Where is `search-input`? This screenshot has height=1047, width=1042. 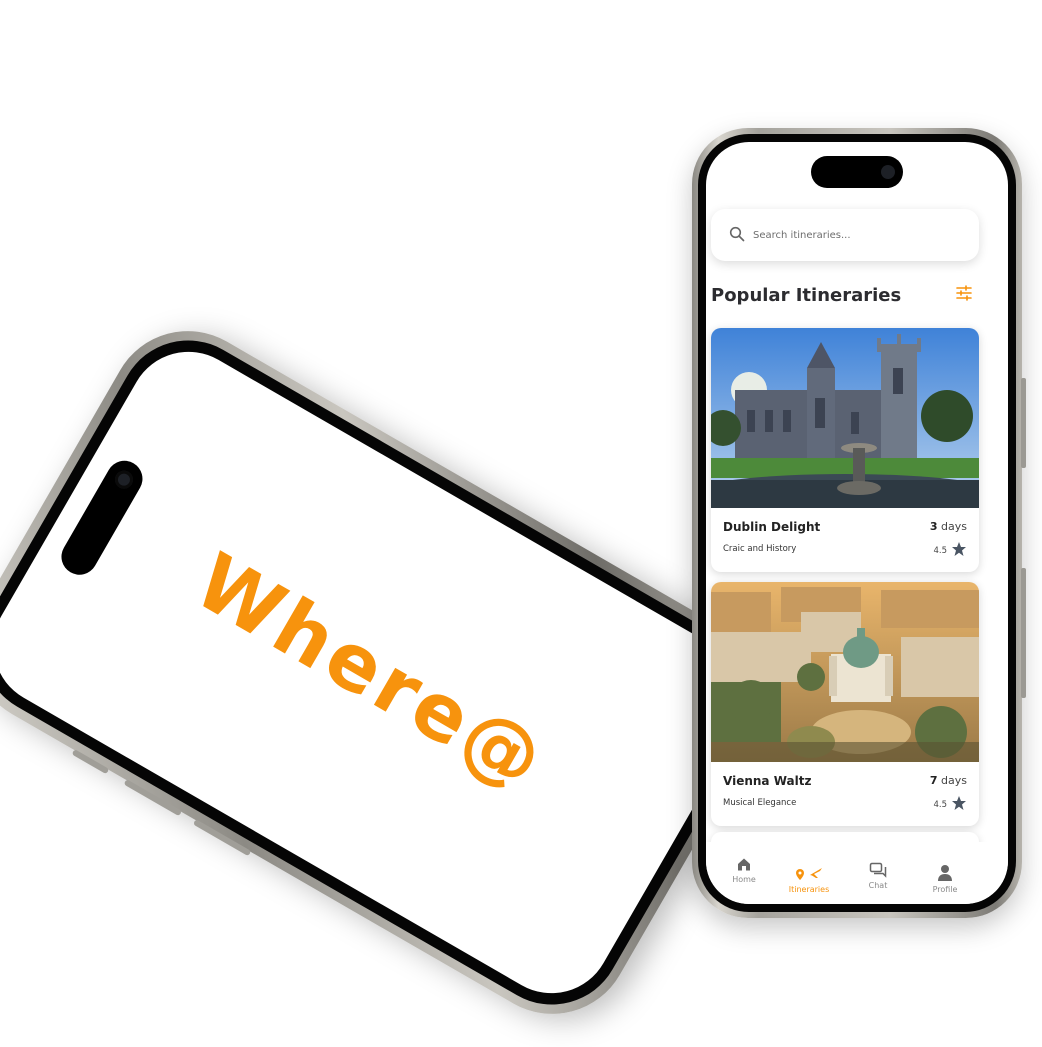 search-input is located at coordinates (853, 235).